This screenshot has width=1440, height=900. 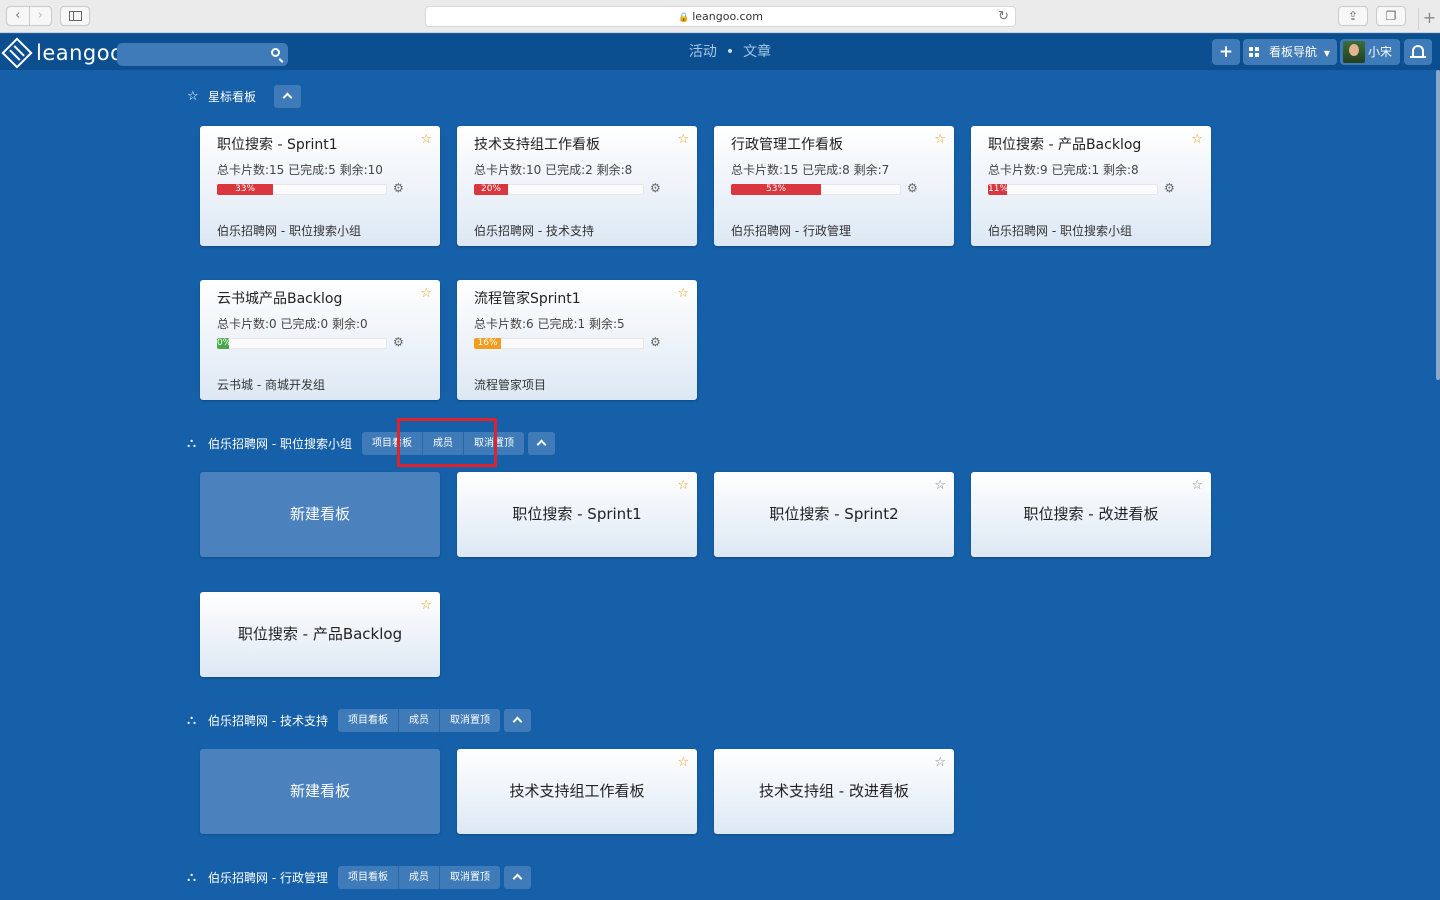 I want to click on app-header: leangoo 活动 • 文章 + 看板导航 ▼ 小宋, so click(x=720, y=52).